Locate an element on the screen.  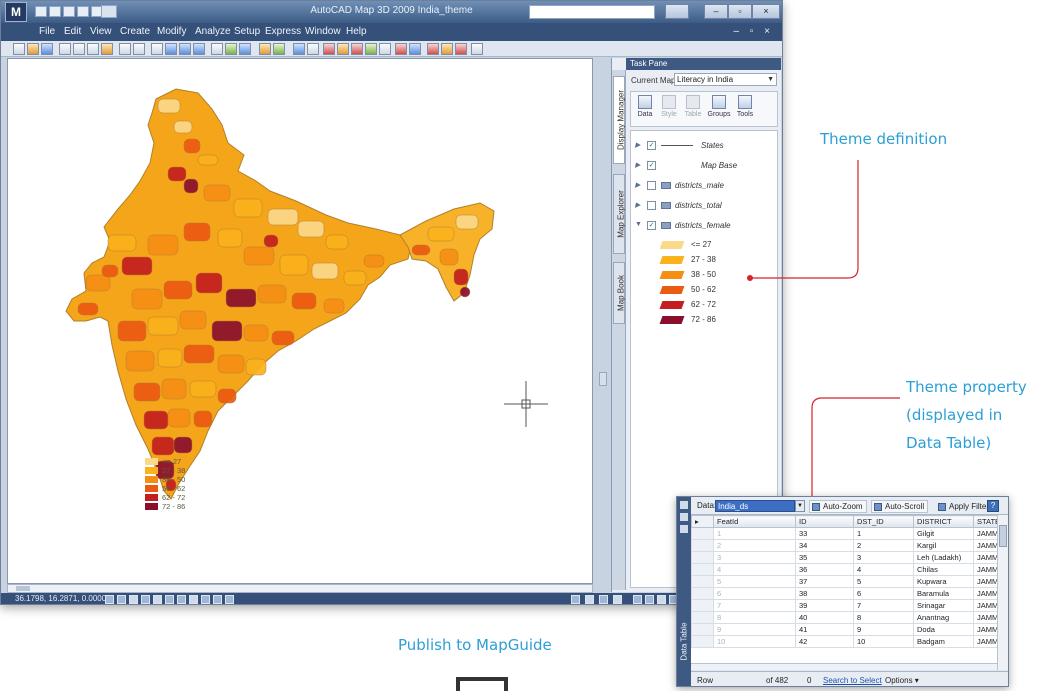
chevron-down-icon: ▼ is located at coordinates (800, 506).